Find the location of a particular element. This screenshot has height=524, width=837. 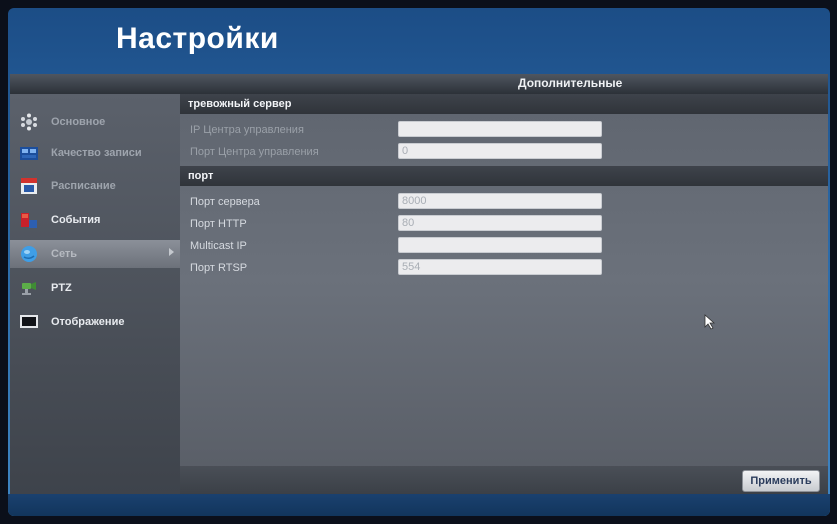

sidebar-item-network: Сеть is located at coordinates (95, 254).